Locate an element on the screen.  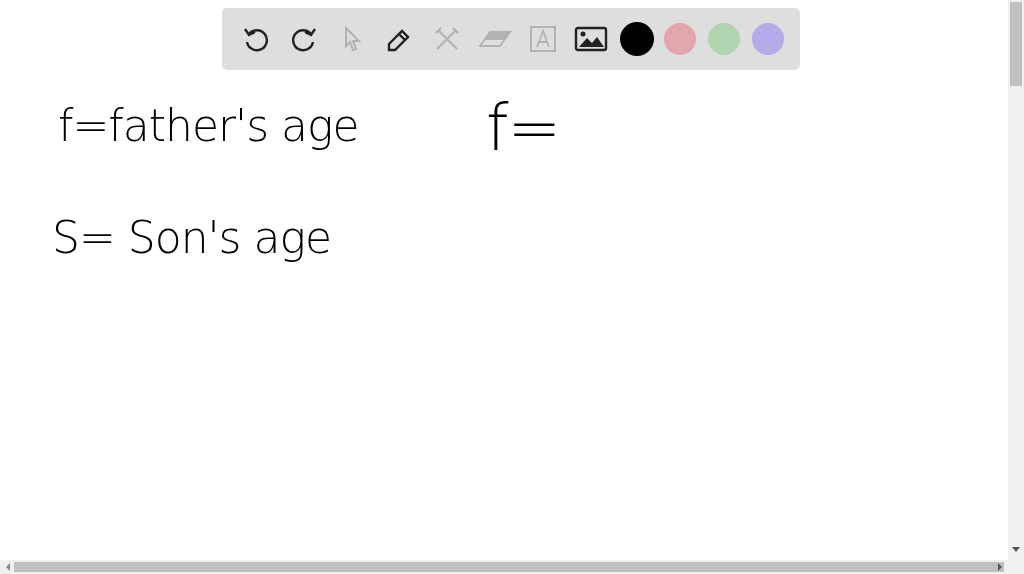
handwritten-text: f= is located at coordinates (523, 128).